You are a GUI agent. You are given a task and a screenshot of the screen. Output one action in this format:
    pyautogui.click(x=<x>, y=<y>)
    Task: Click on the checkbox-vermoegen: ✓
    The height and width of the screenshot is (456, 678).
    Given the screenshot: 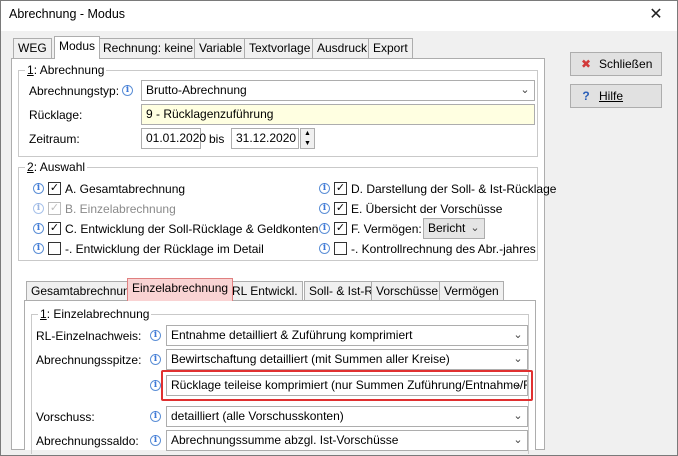 What is the action you would take?
    pyautogui.click(x=340, y=228)
    